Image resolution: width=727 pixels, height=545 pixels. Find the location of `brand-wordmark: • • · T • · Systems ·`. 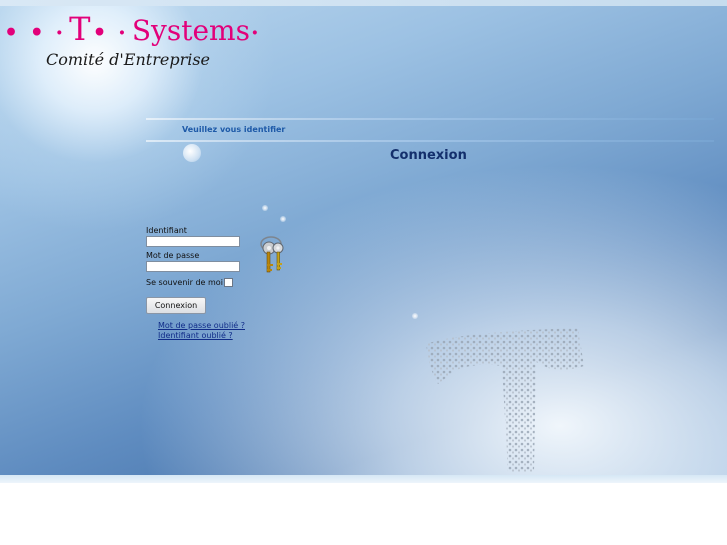

brand-wordmark: • • · T • · Systems · is located at coordinates (132, 29).